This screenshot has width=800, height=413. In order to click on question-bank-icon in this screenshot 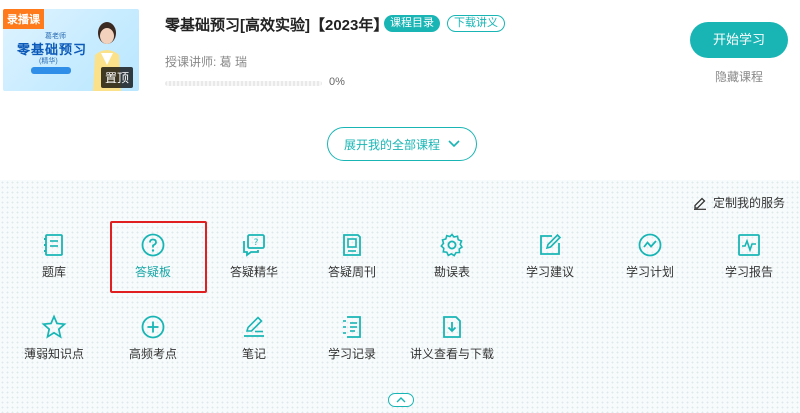, I will do `click(53, 245)`.